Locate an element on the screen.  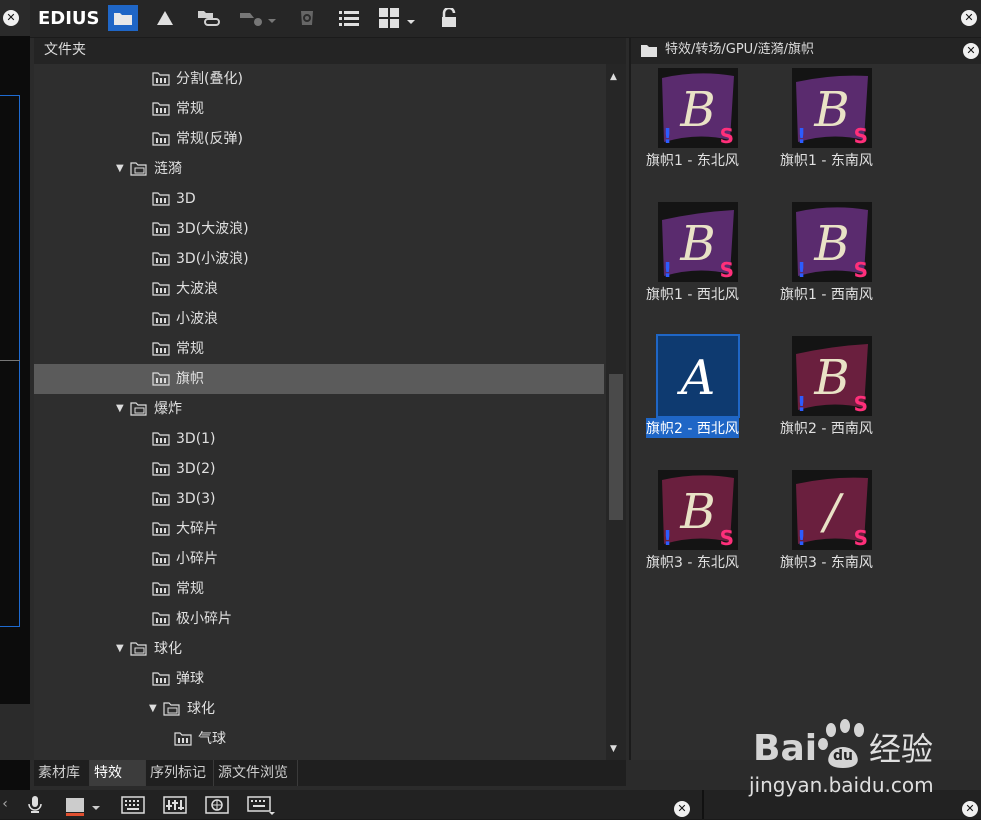
tree-node: 3D is located at coordinates (319, 199).